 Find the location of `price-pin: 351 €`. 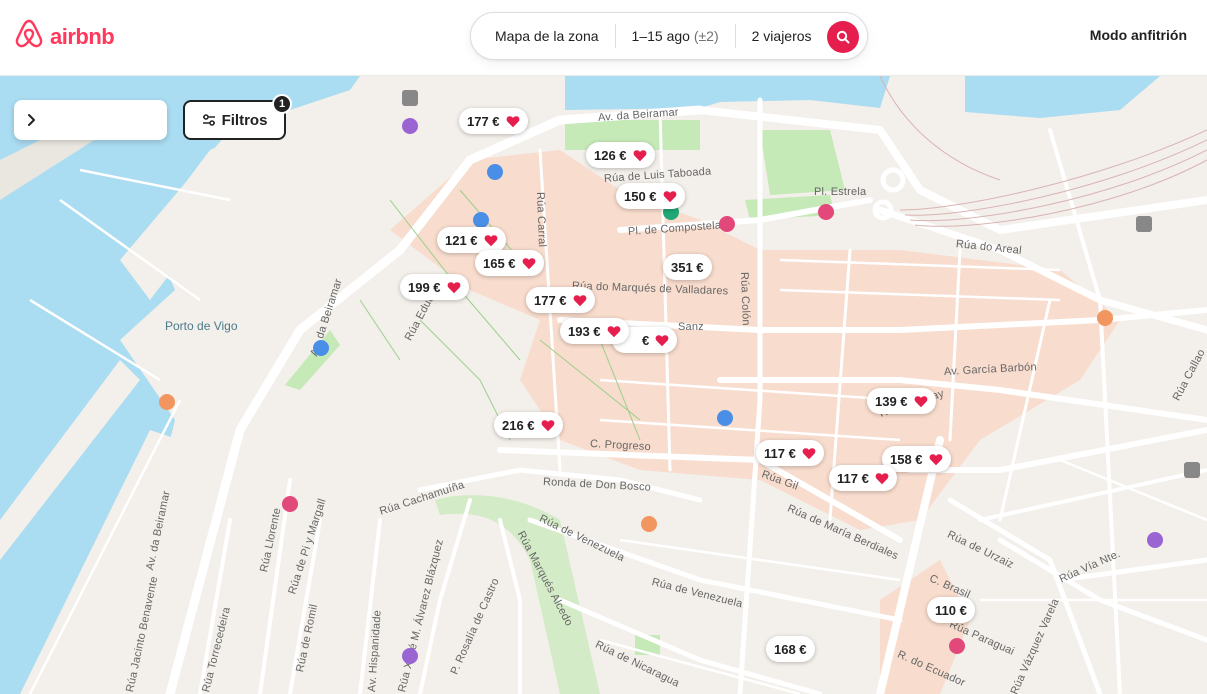

price-pin: 351 € is located at coordinates (687, 267).